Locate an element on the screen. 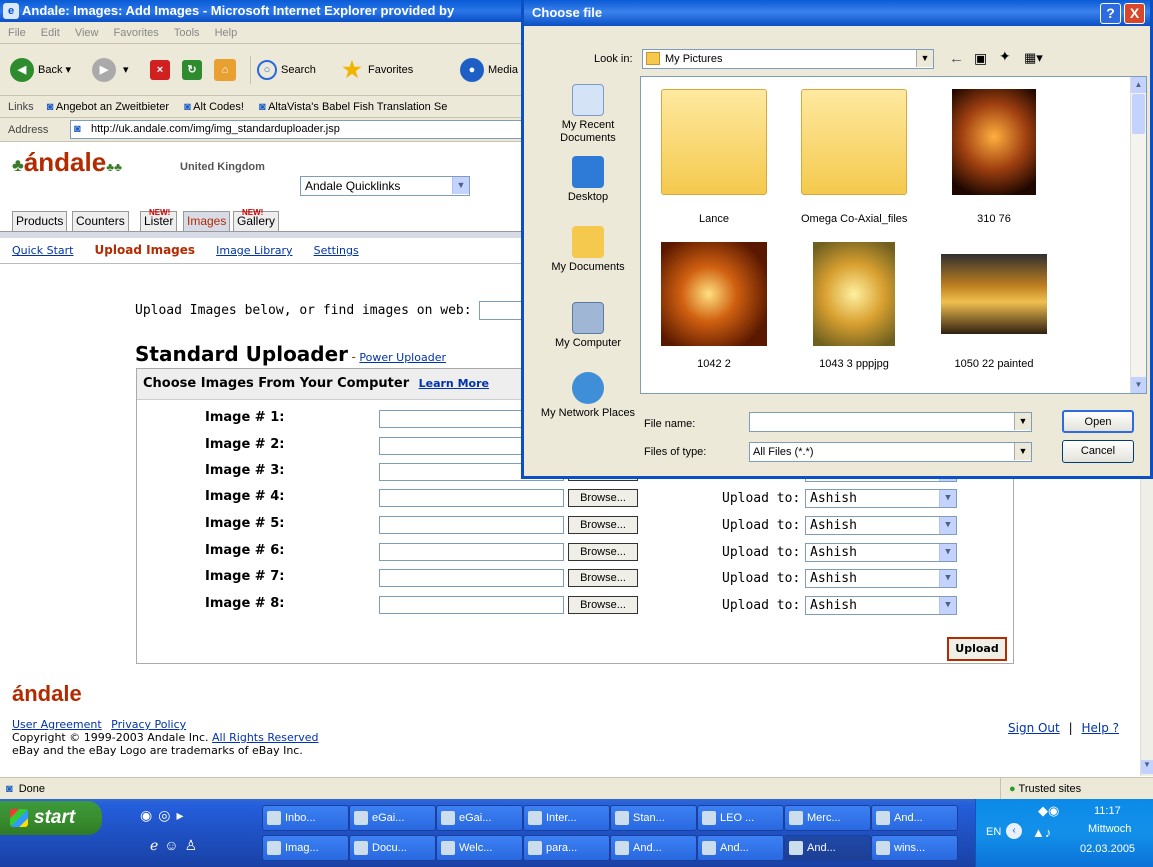  back-button: ◀ Back ▾ is located at coordinates (40, 70).